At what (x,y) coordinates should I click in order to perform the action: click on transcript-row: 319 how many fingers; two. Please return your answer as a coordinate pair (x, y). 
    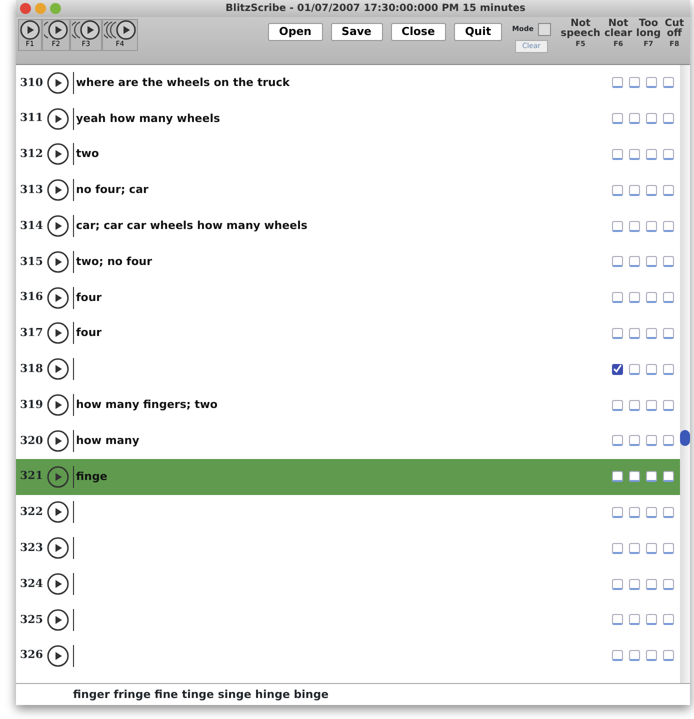
    Looking at the image, I should click on (348, 405).